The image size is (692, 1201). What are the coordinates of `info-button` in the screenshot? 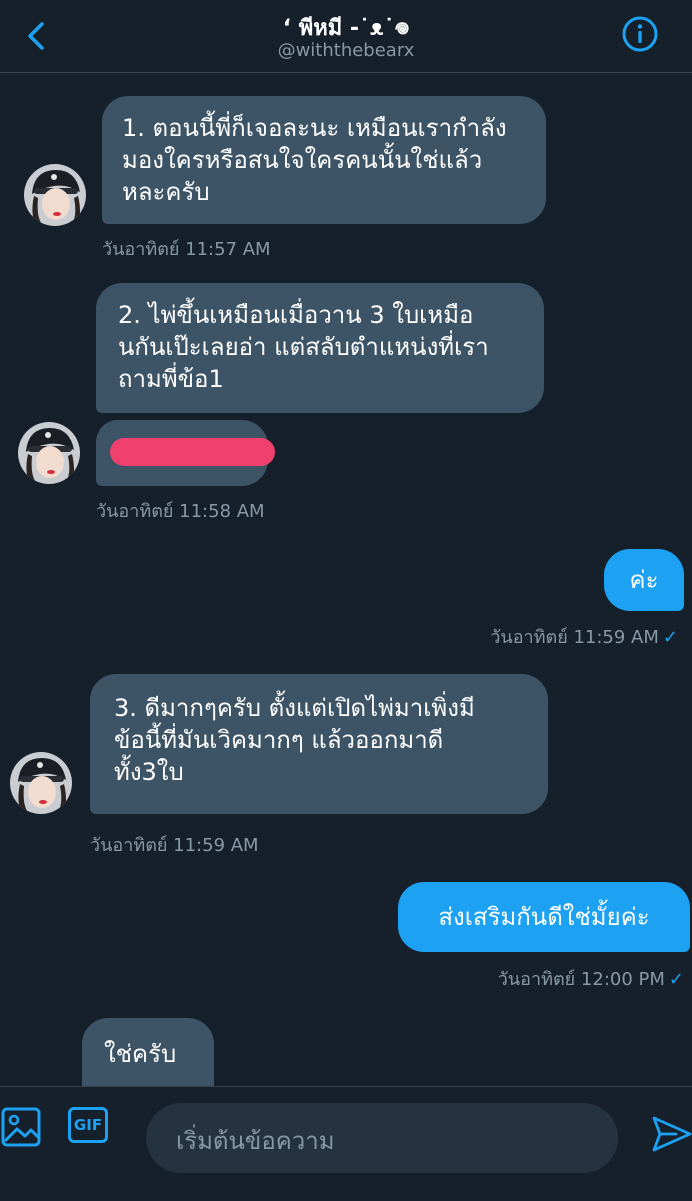 It's located at (640, 34).